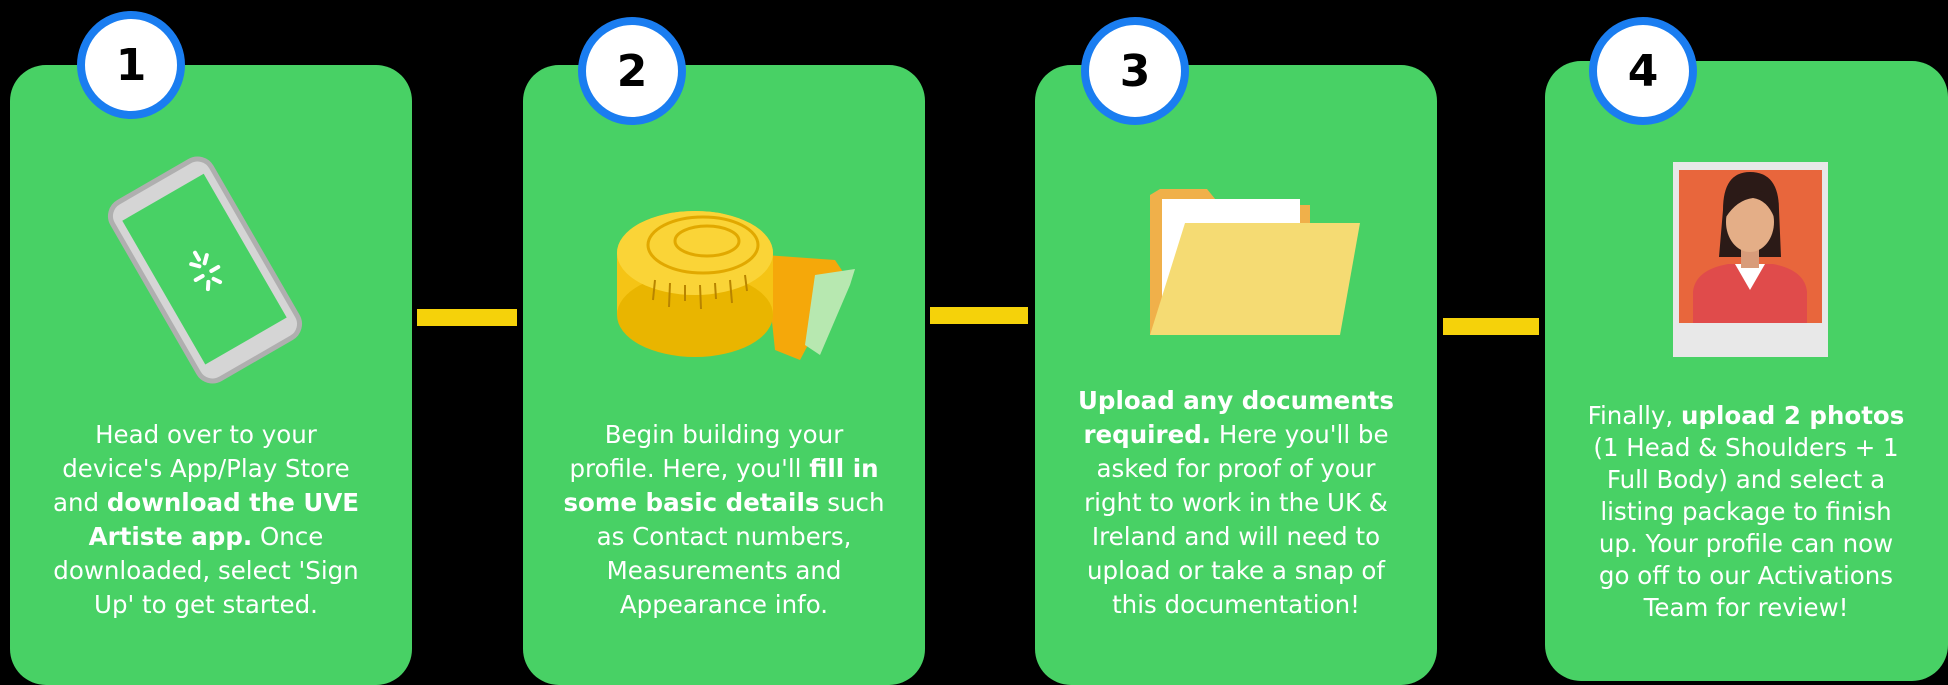 This screenshot has width=1948, height=685. I want to click on step-number-badge-2: 2, so click(632, 71).